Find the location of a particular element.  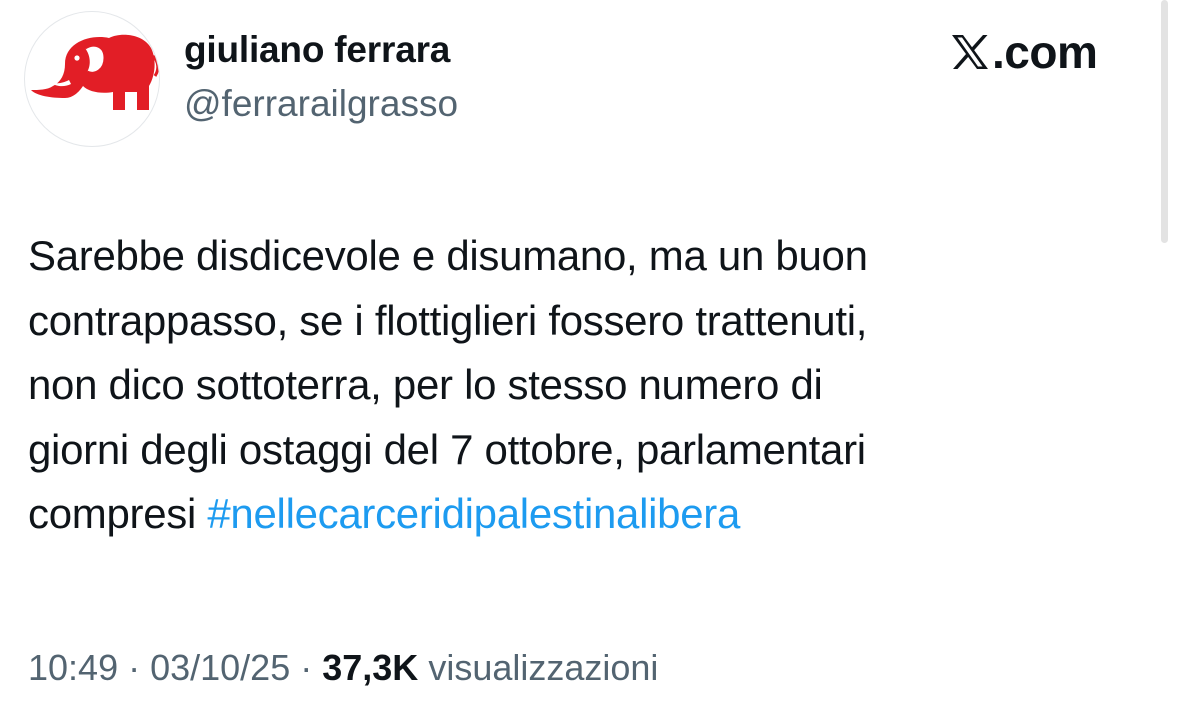

x-brand-watermark: .com is located at coordinates (1024, 52).